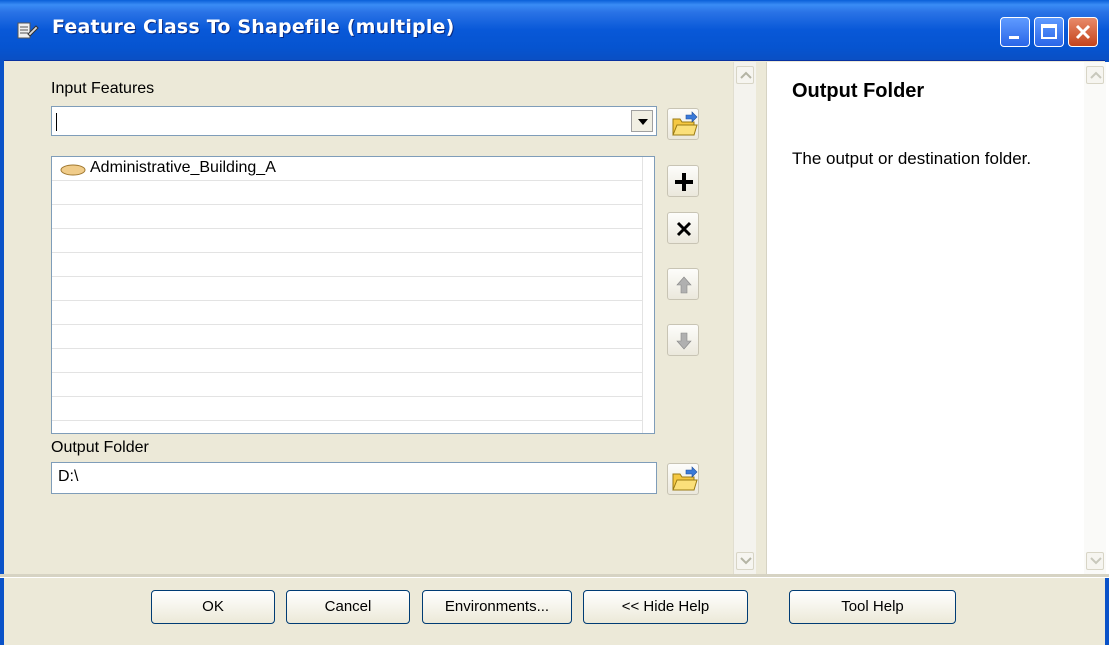 This screenshot has height=645, width=1109. I want to click on list-column-divider, so click(642, 295).